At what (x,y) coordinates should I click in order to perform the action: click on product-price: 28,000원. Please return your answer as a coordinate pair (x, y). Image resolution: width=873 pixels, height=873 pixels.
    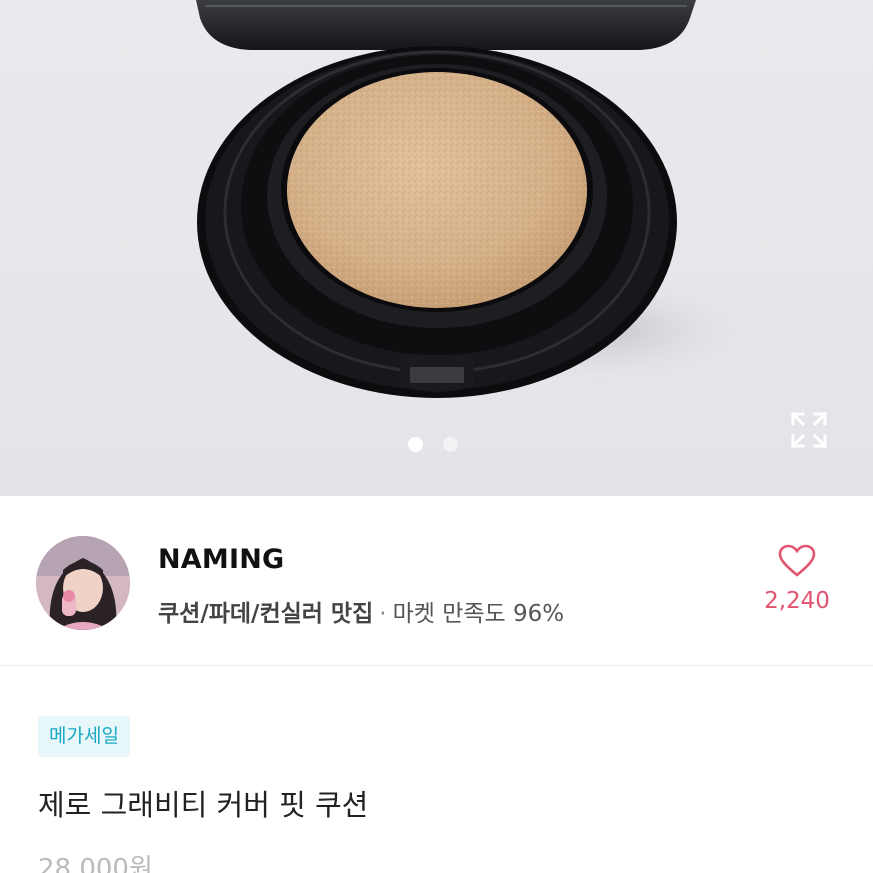
    Looking at the image, I should click on (95, 863).